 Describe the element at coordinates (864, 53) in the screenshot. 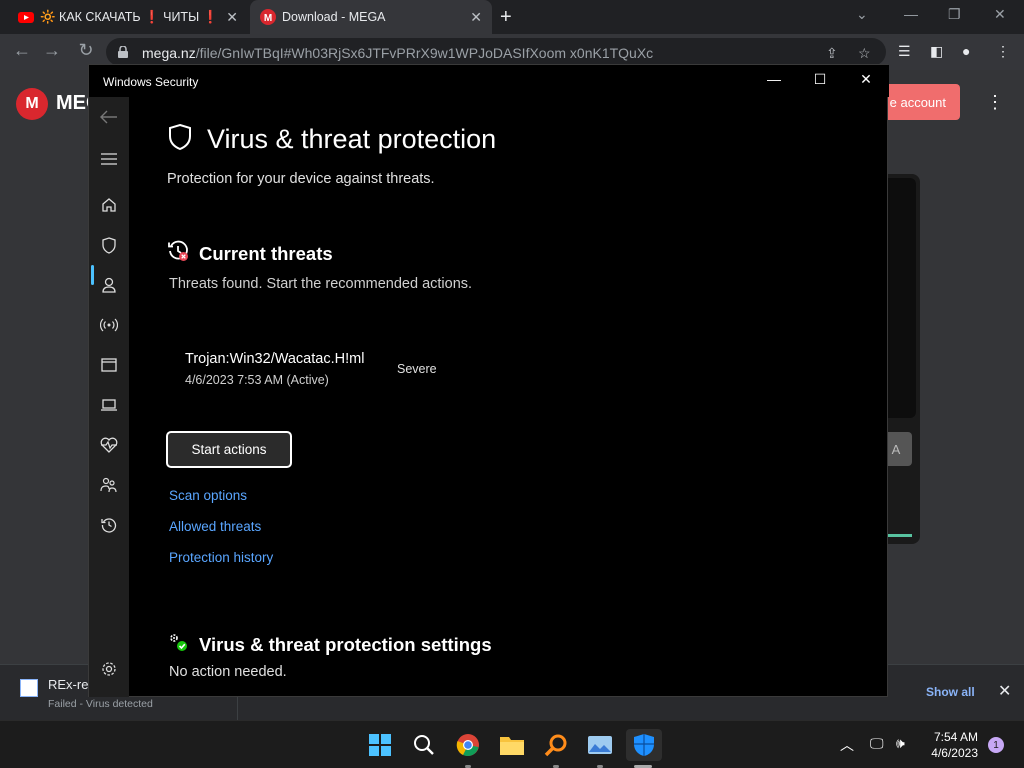

I see `bookmark-star-icon: ☆` at that location.